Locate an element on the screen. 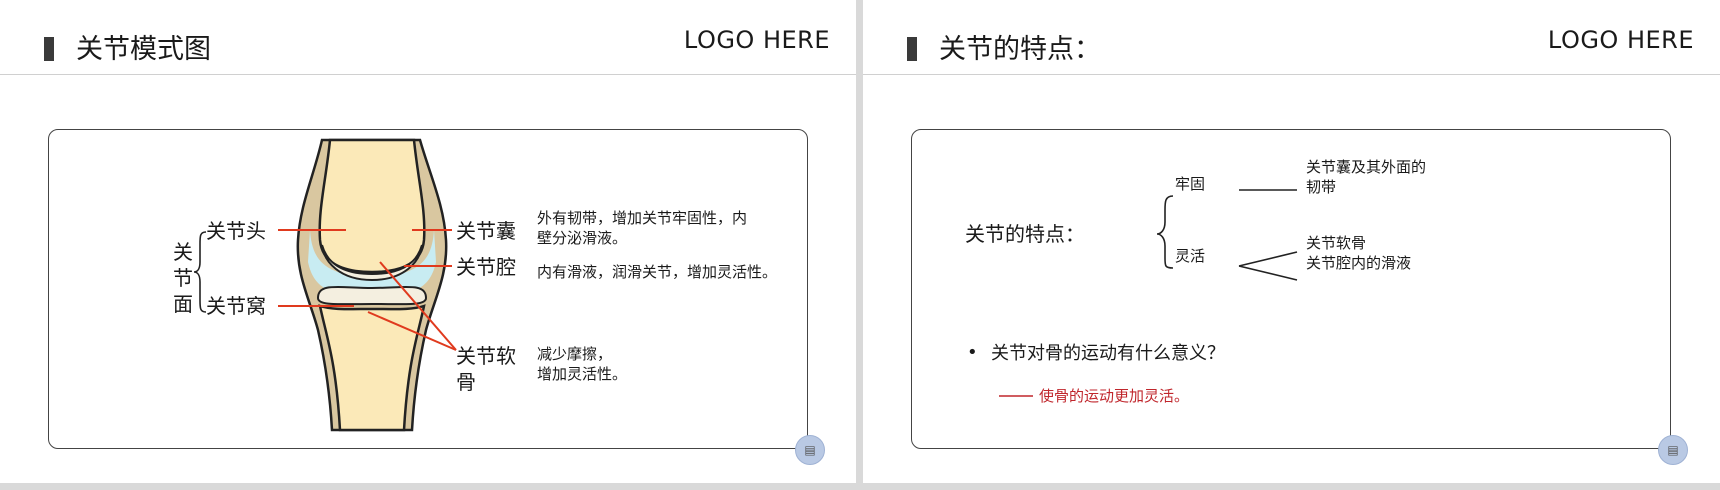  flex-detail-1: 关节软骨 is located at coordinates (1336, 243).